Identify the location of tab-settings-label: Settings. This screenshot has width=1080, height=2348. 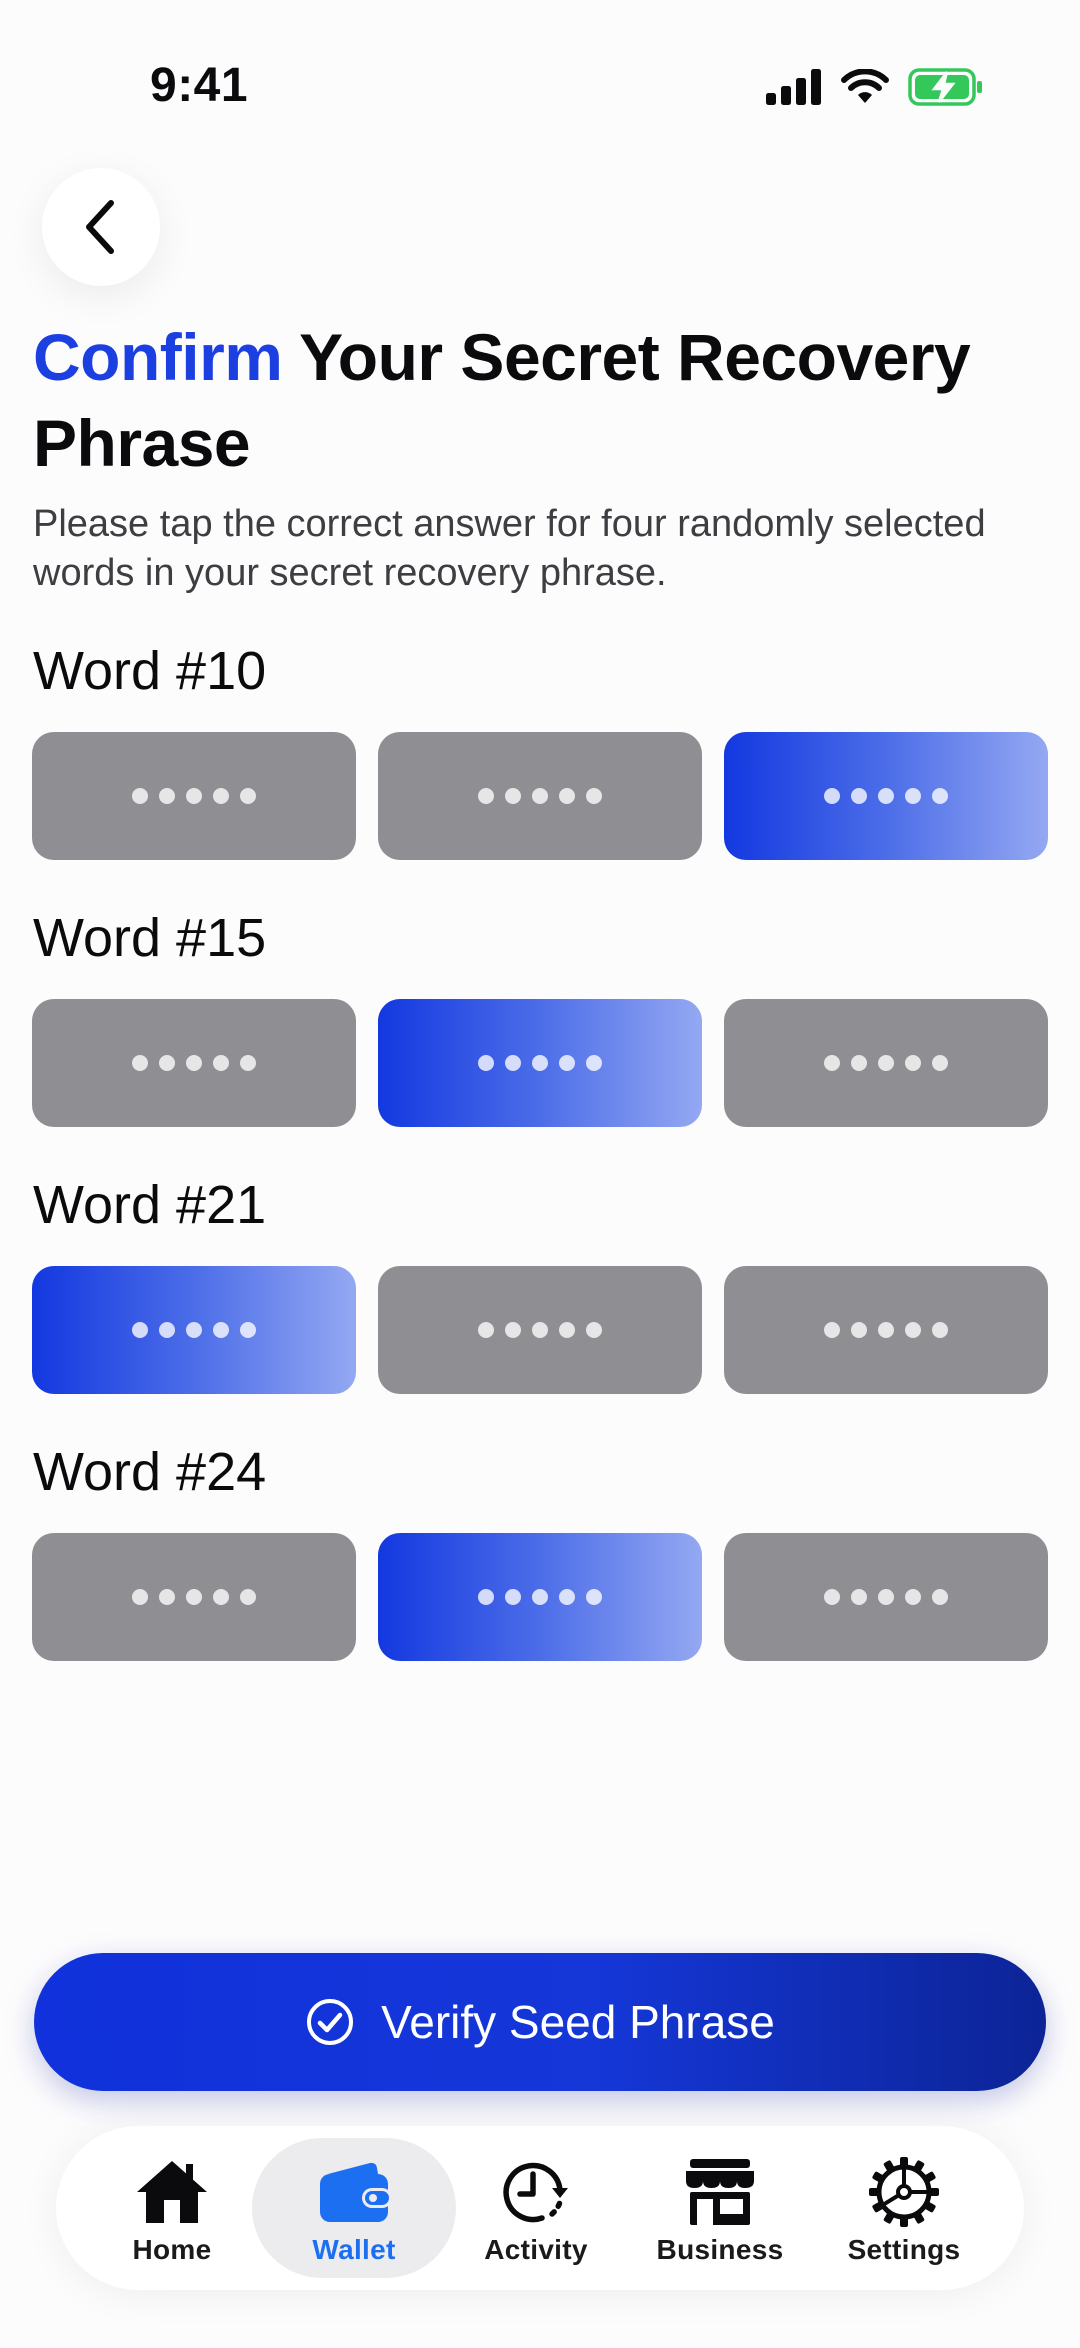
(904, 2249).